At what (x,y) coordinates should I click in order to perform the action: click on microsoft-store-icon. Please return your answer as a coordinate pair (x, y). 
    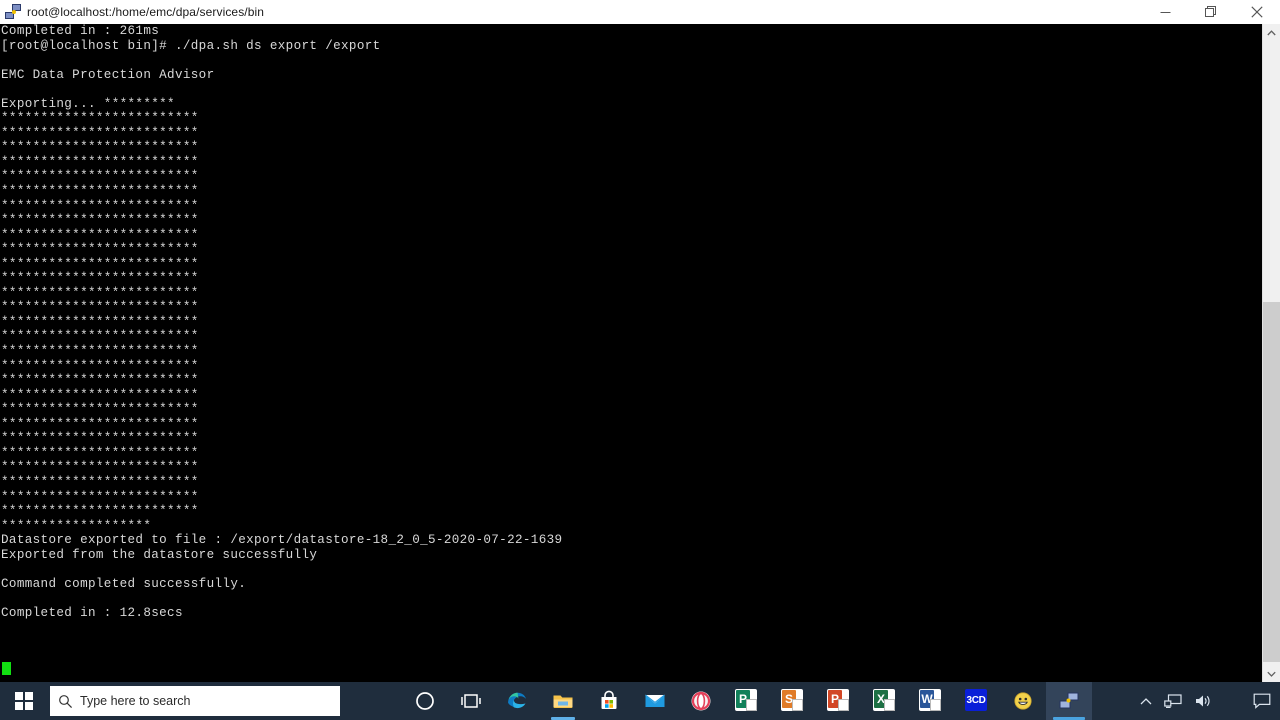
    Looking at the image, I should click on (609, 701).